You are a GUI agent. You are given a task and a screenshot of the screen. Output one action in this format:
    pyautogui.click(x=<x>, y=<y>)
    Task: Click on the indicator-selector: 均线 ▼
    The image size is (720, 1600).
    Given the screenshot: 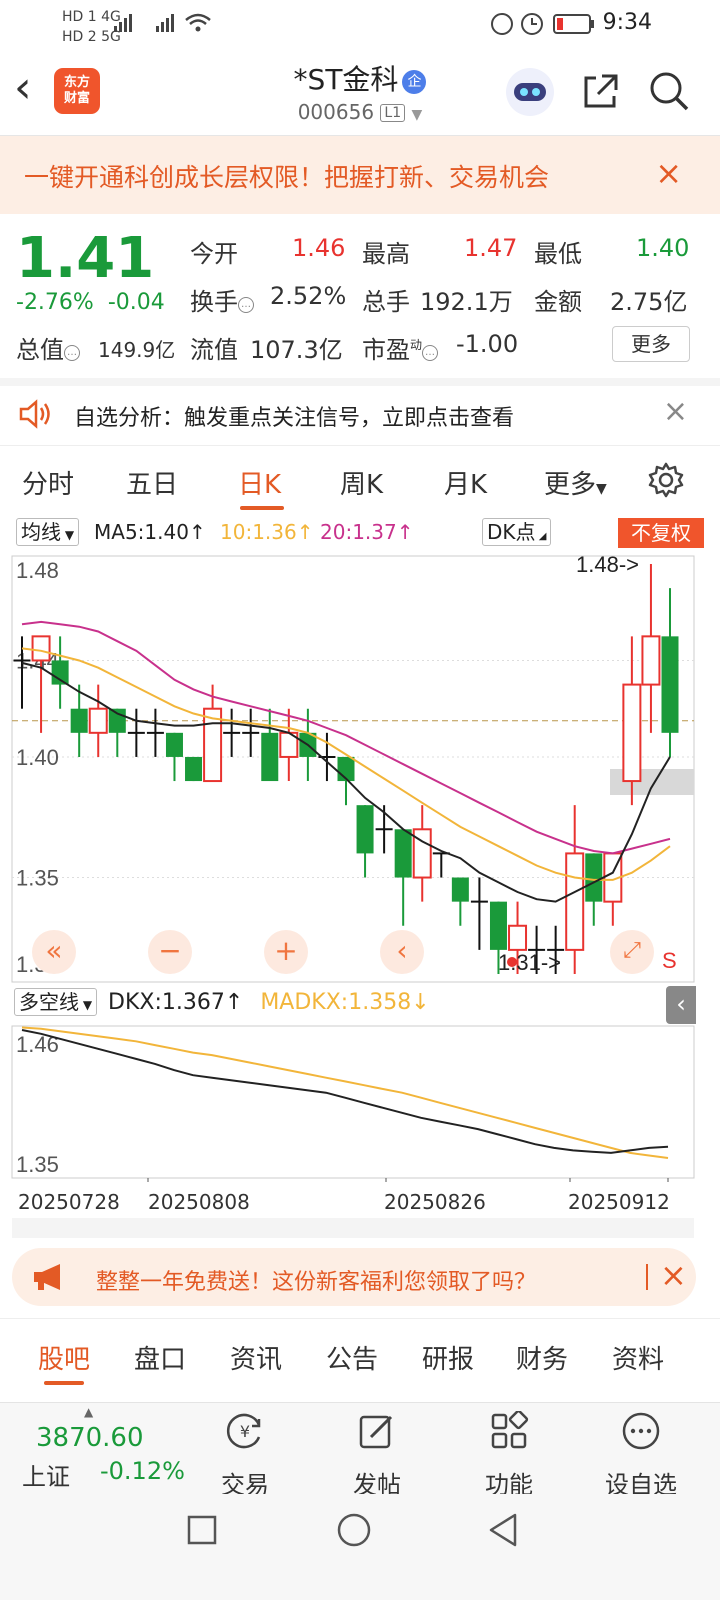 What is the action you would take?
    pyautogui.click(x=48, y=532)
    